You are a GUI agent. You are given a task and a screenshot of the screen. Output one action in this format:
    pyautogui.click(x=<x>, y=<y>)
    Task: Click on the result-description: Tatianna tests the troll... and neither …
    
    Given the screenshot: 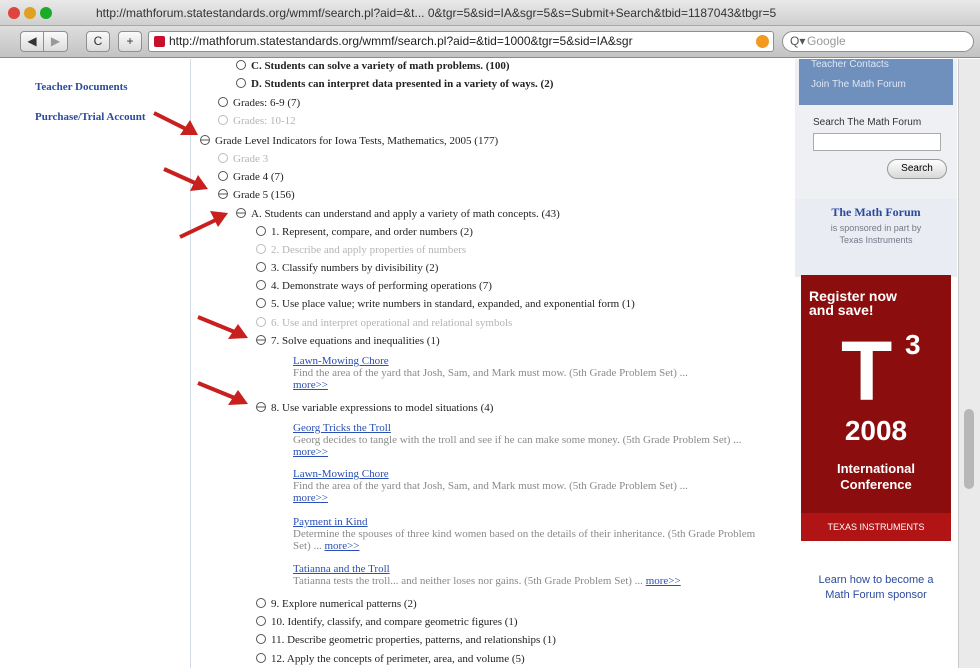 What is the action you would take?
    pyautogui.click(x=468, y=581)
    